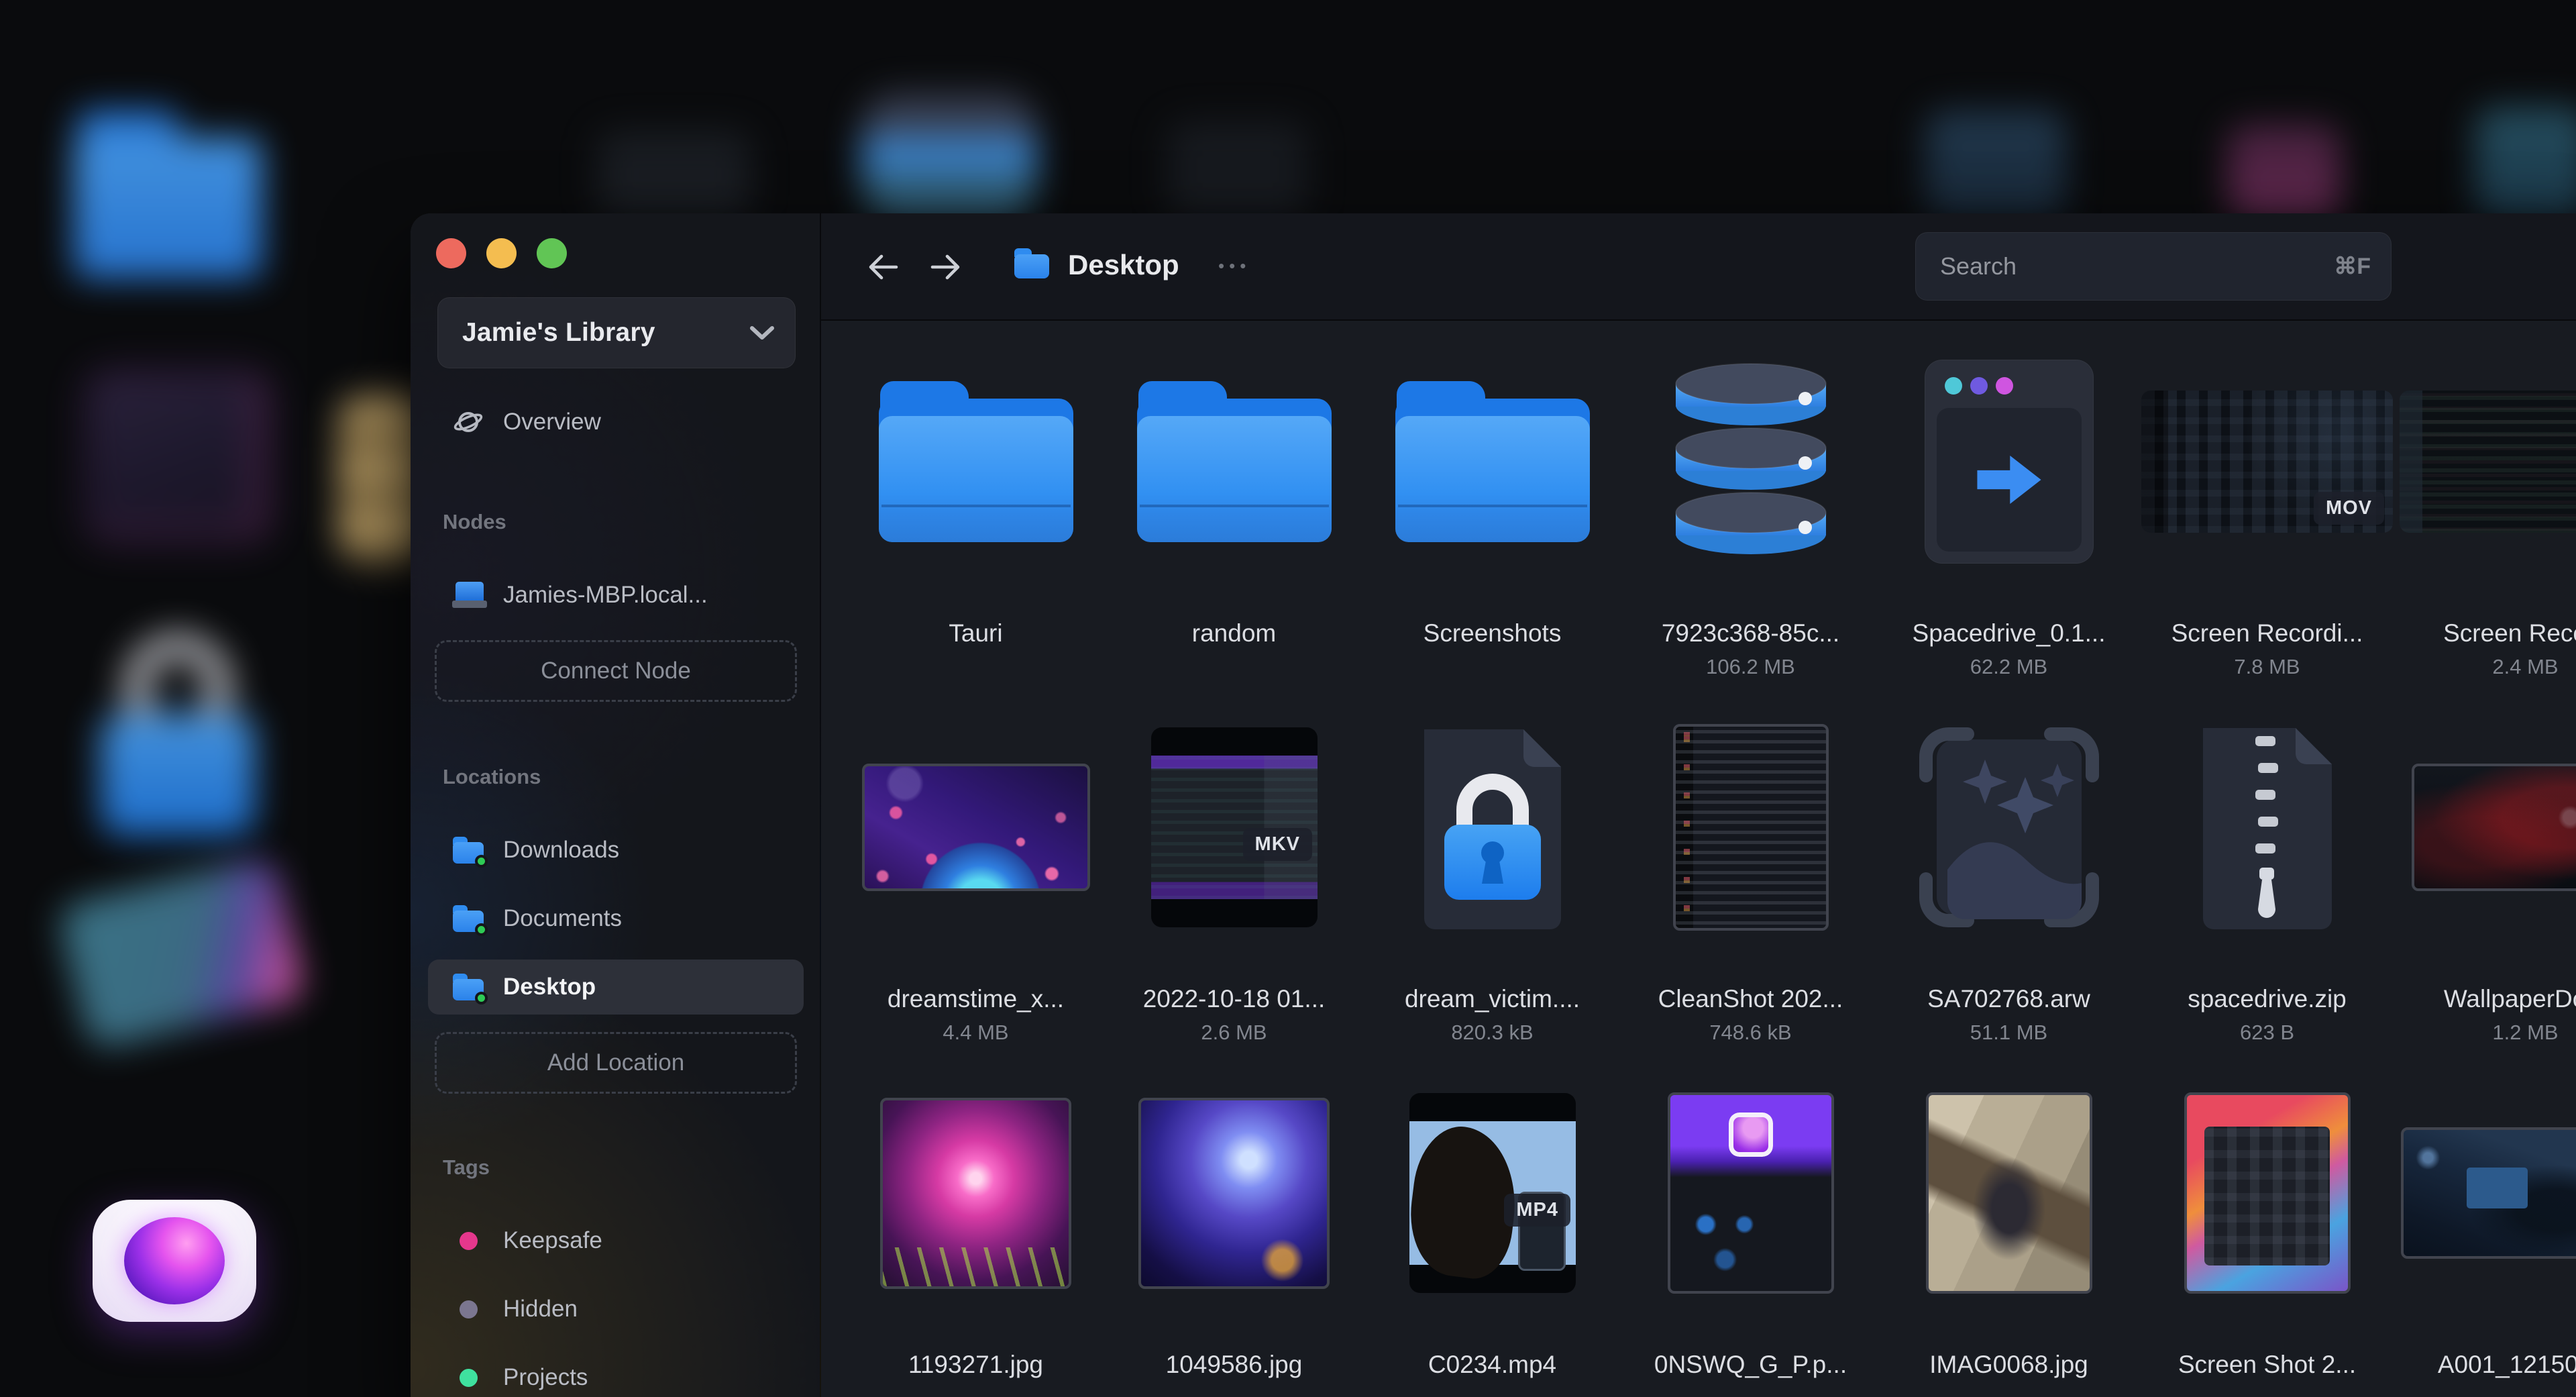 This screenshot has height=1397, width=2576. What do you see at coordinates (466, 1167) in the screenshot?
I see `sidebar-section-title: Tags` at bounding box center [466, 1167].